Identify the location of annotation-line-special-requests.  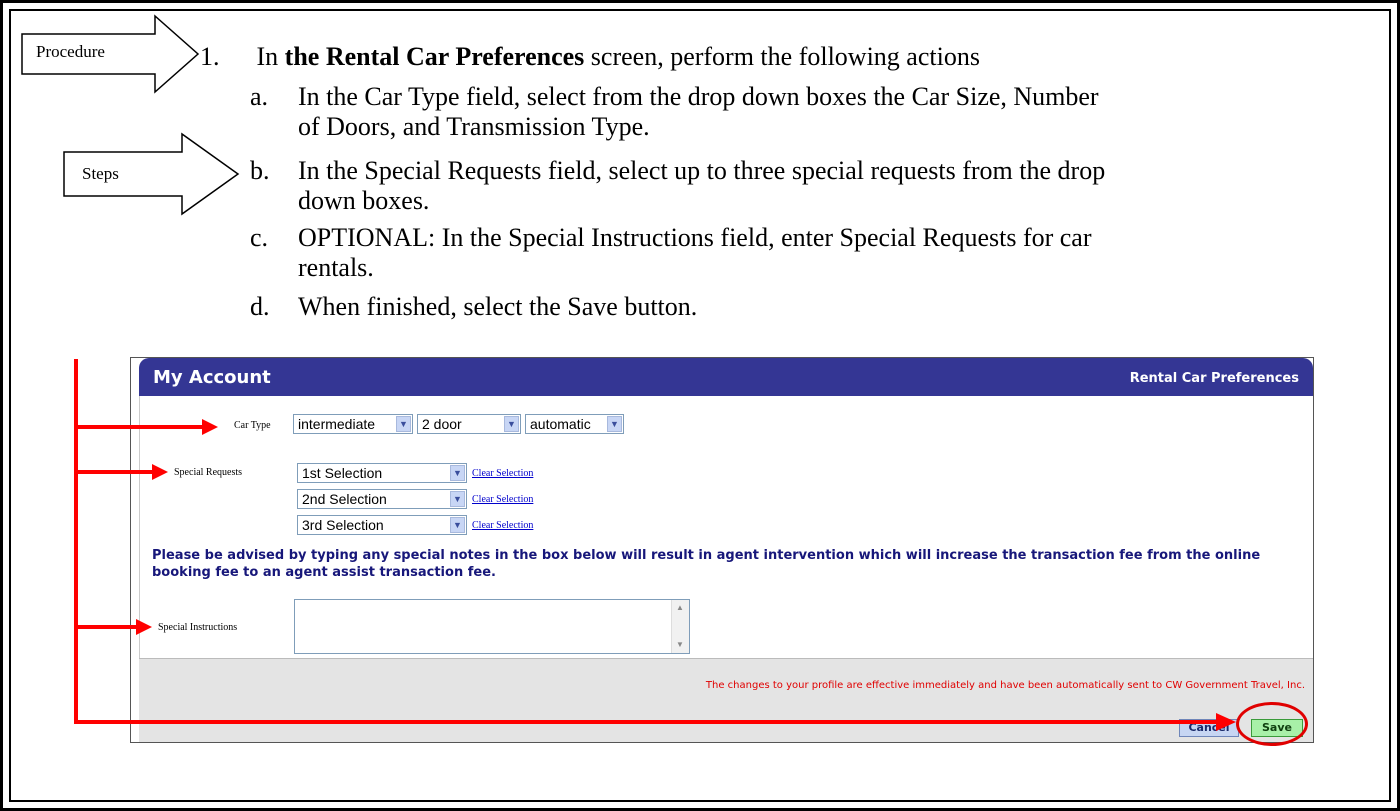
(116, 472).